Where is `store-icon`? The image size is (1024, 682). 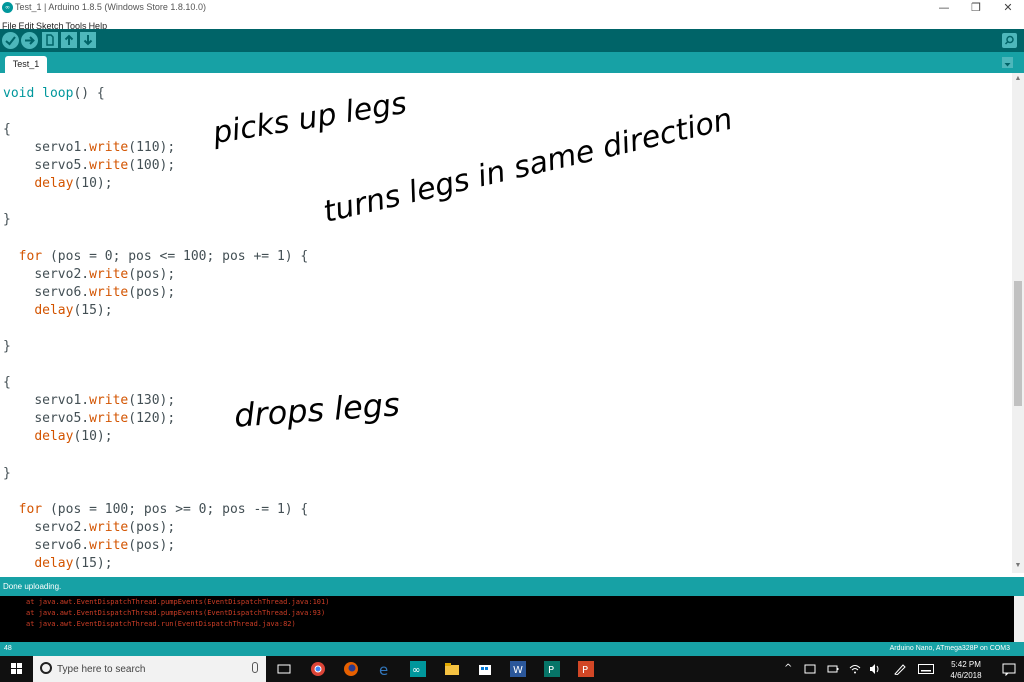 store-icon is located at coordinates (485, 669).